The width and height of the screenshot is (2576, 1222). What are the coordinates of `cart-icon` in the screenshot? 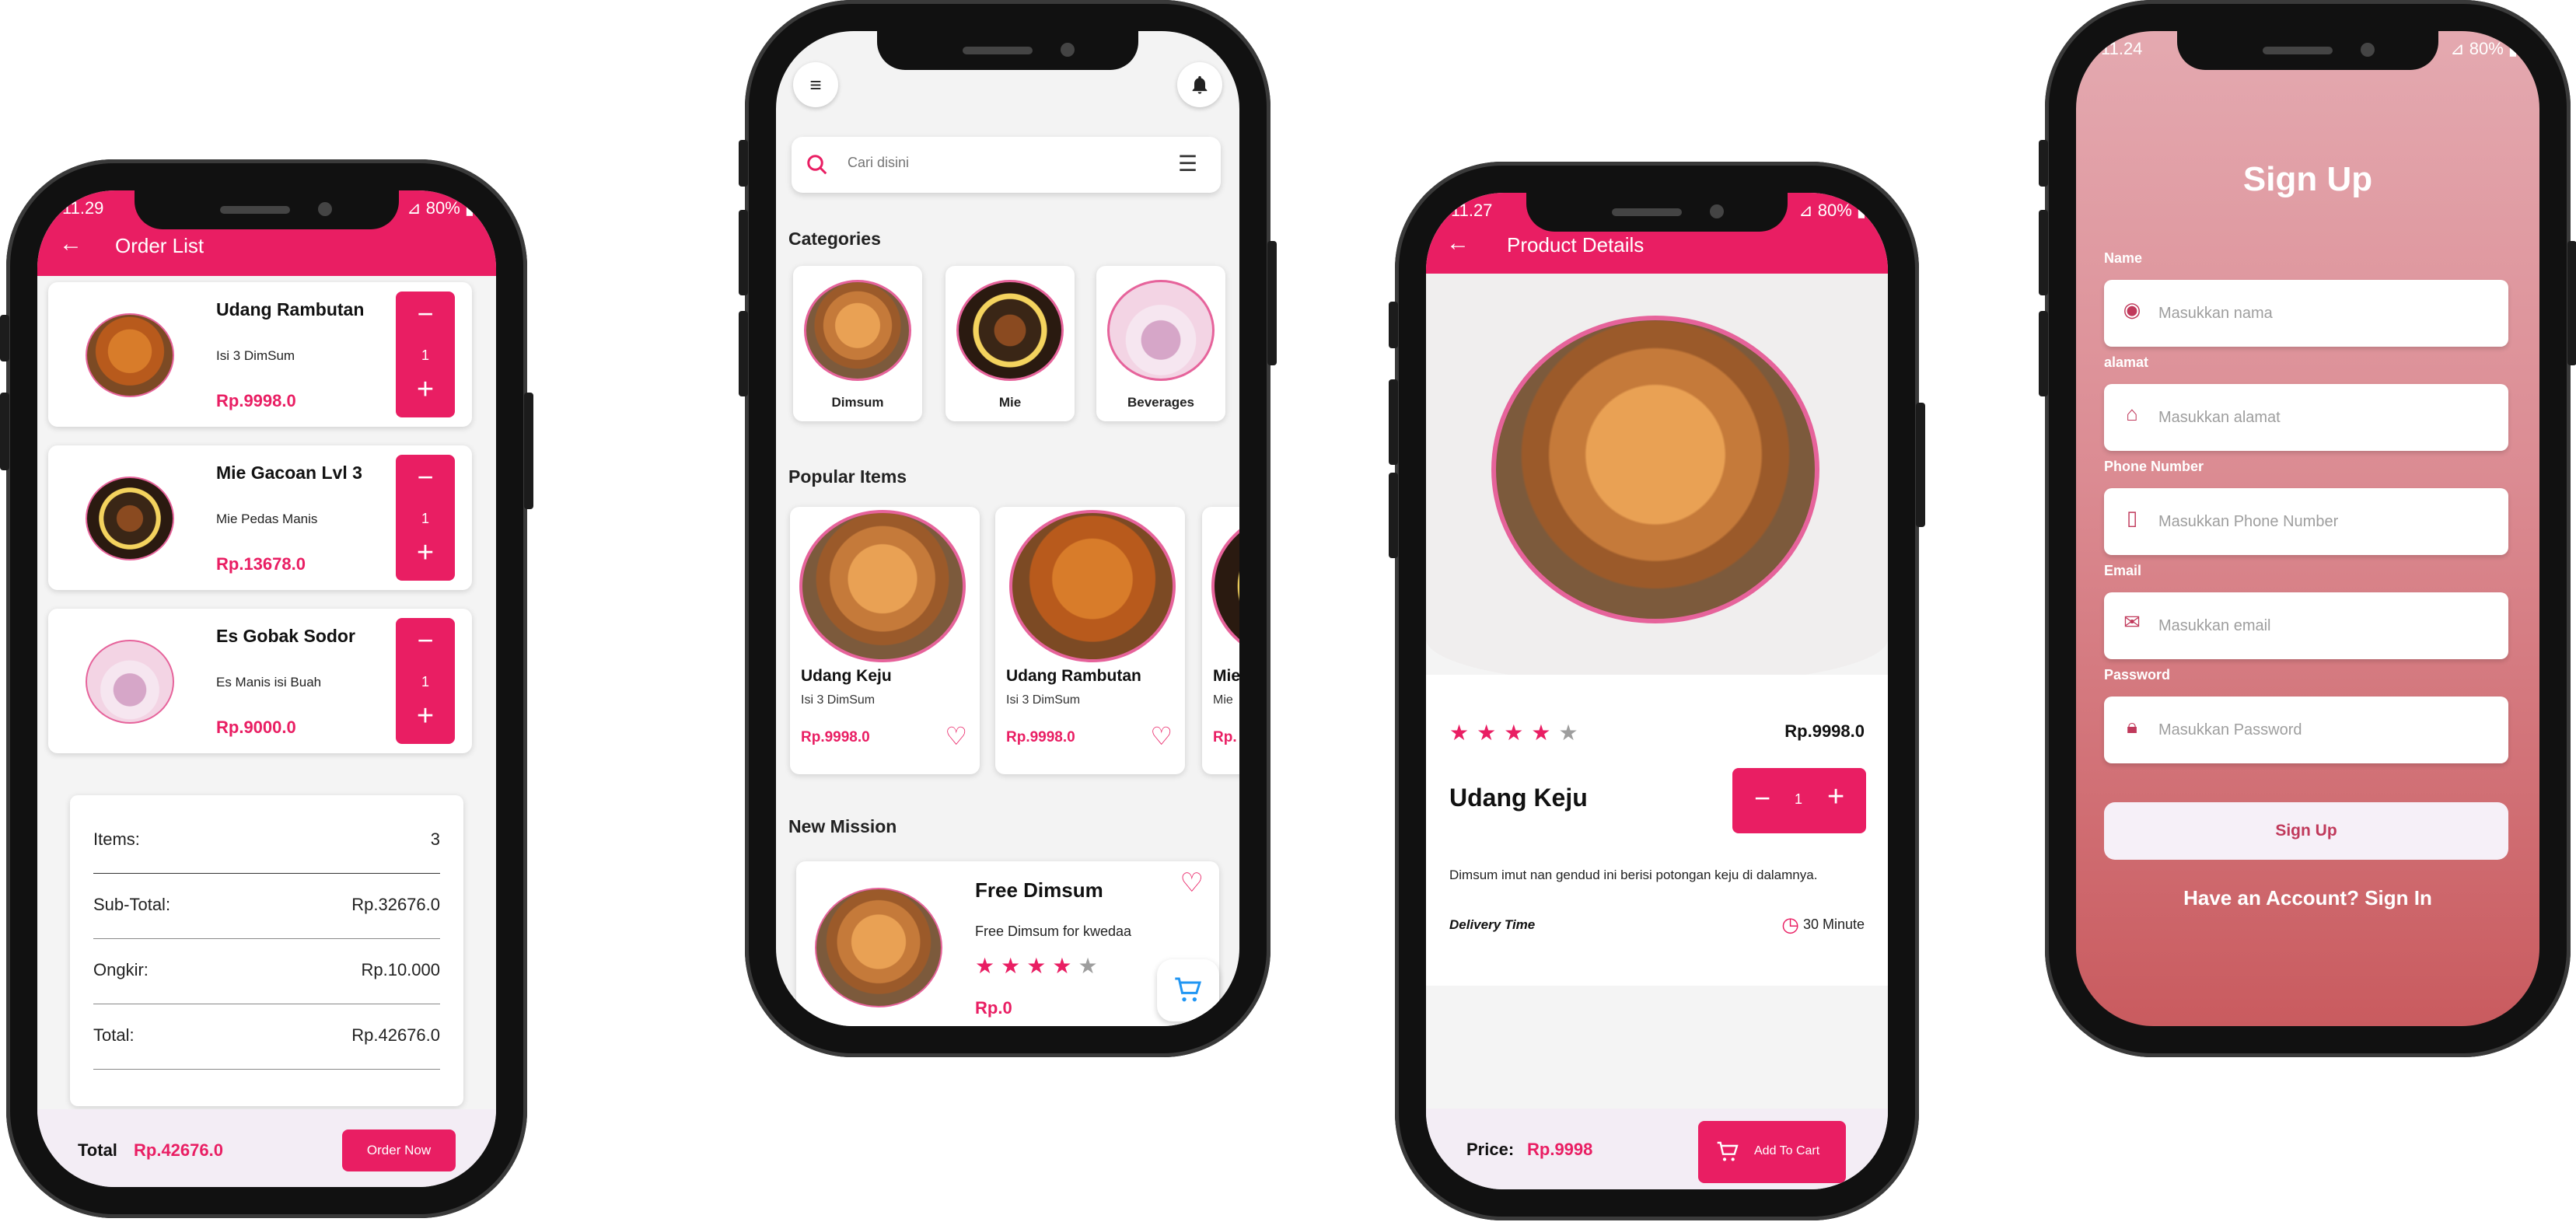 It's located at (1728, 1151).